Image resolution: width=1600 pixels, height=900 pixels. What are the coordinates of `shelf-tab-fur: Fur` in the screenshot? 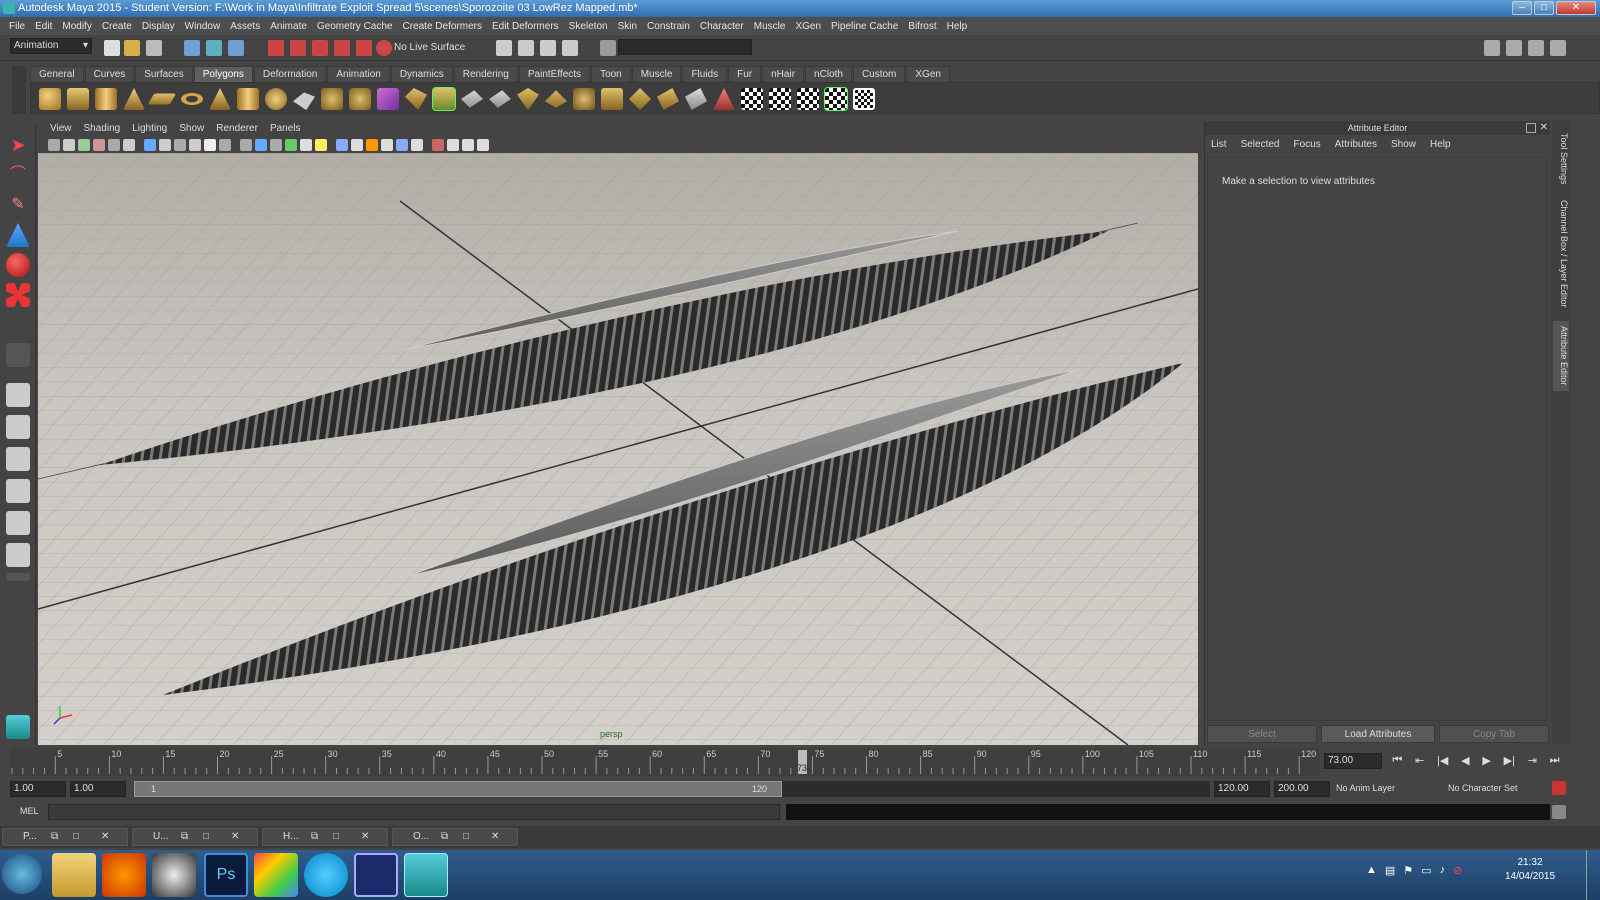 It's located at (745, 74).